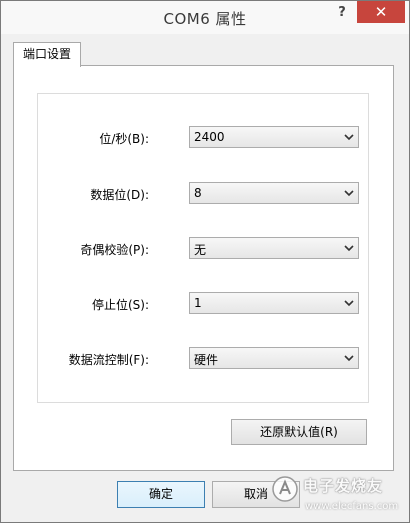 The width and height of the screenshot is (410, 523). What do you see at coordinates (299, 432) in the screenshot?
I see `restore-defaults-button: 还原默认值(R)` at bounding box center [299, 432].